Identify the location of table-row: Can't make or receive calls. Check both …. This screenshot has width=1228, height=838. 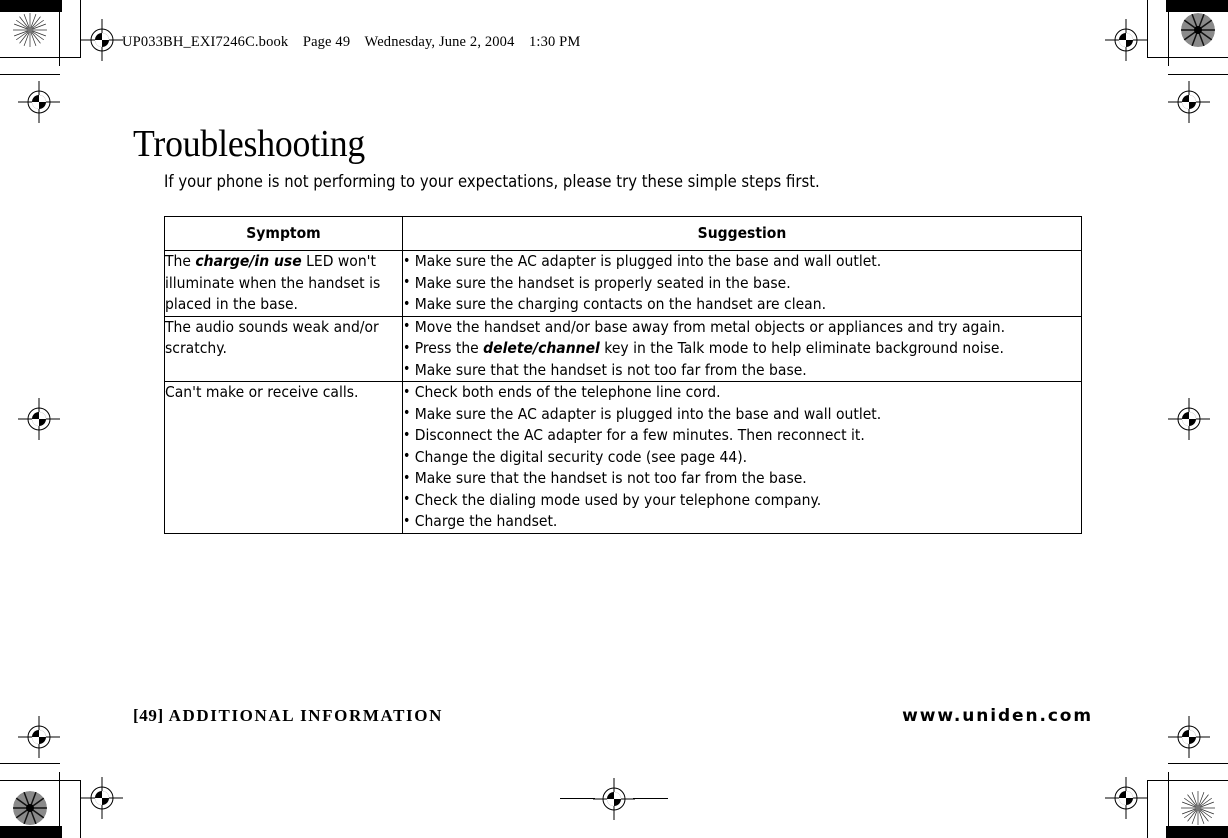
(623, 457).